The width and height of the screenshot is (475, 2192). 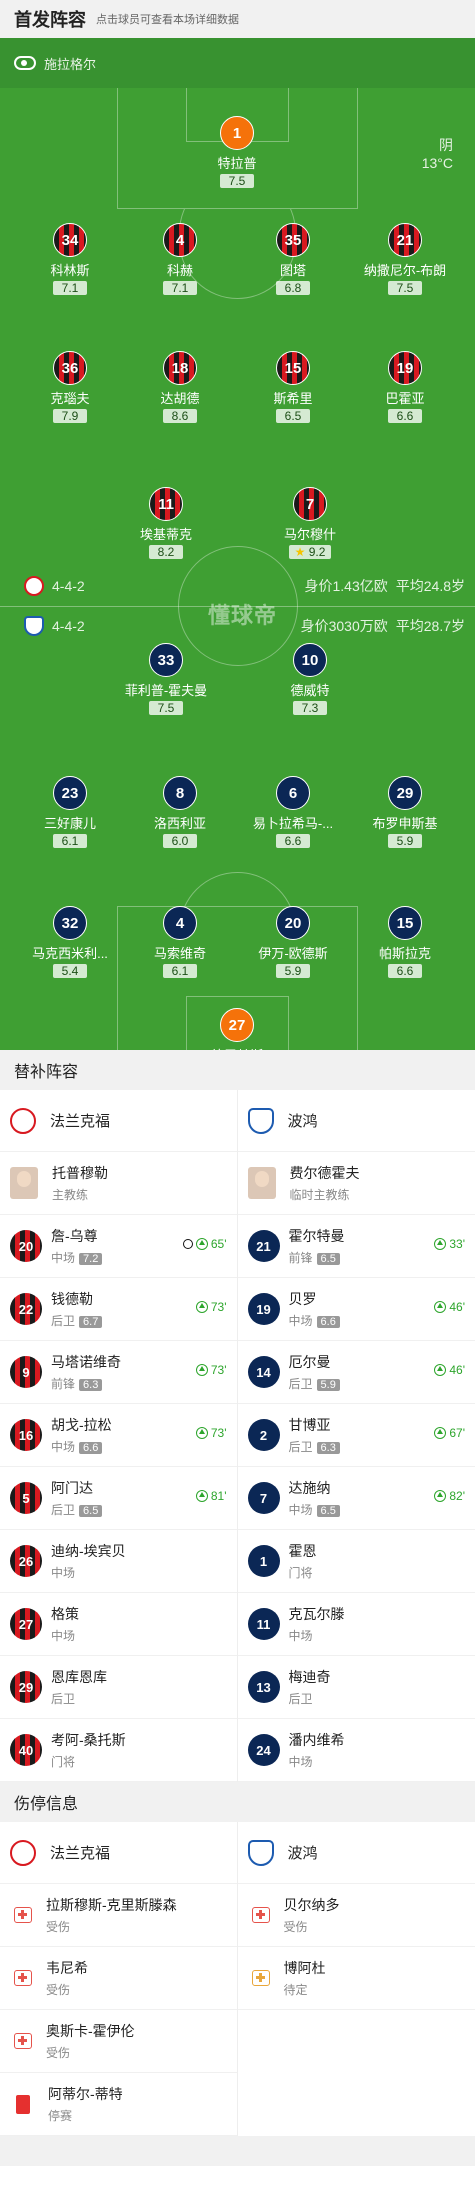 What do you see at coordinates (356, 1309) in the screenshot?
I see `sub-player-row: 19 贝罗 中场 6.6 46'` at bounding box center [356, 1309].